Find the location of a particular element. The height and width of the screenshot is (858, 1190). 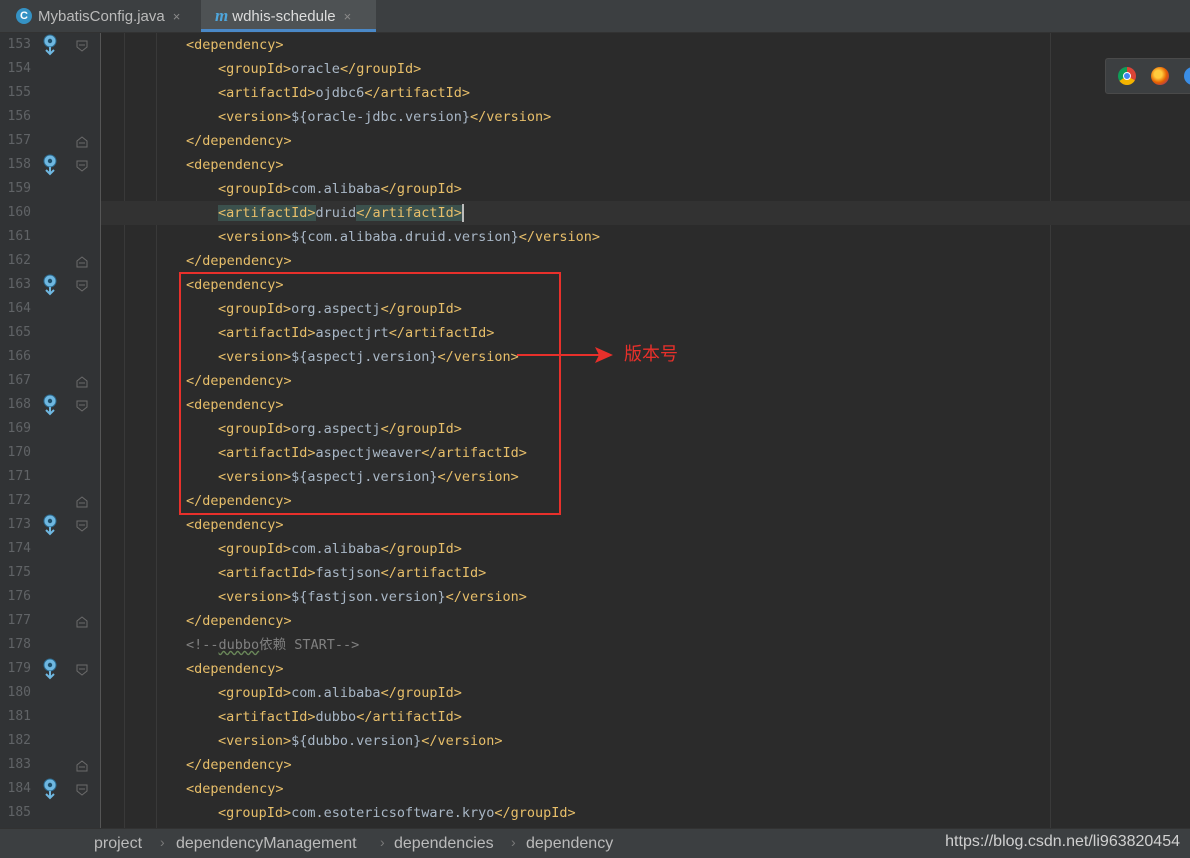

code-line: 184 <dependency> is located at coordinates (595, 789).